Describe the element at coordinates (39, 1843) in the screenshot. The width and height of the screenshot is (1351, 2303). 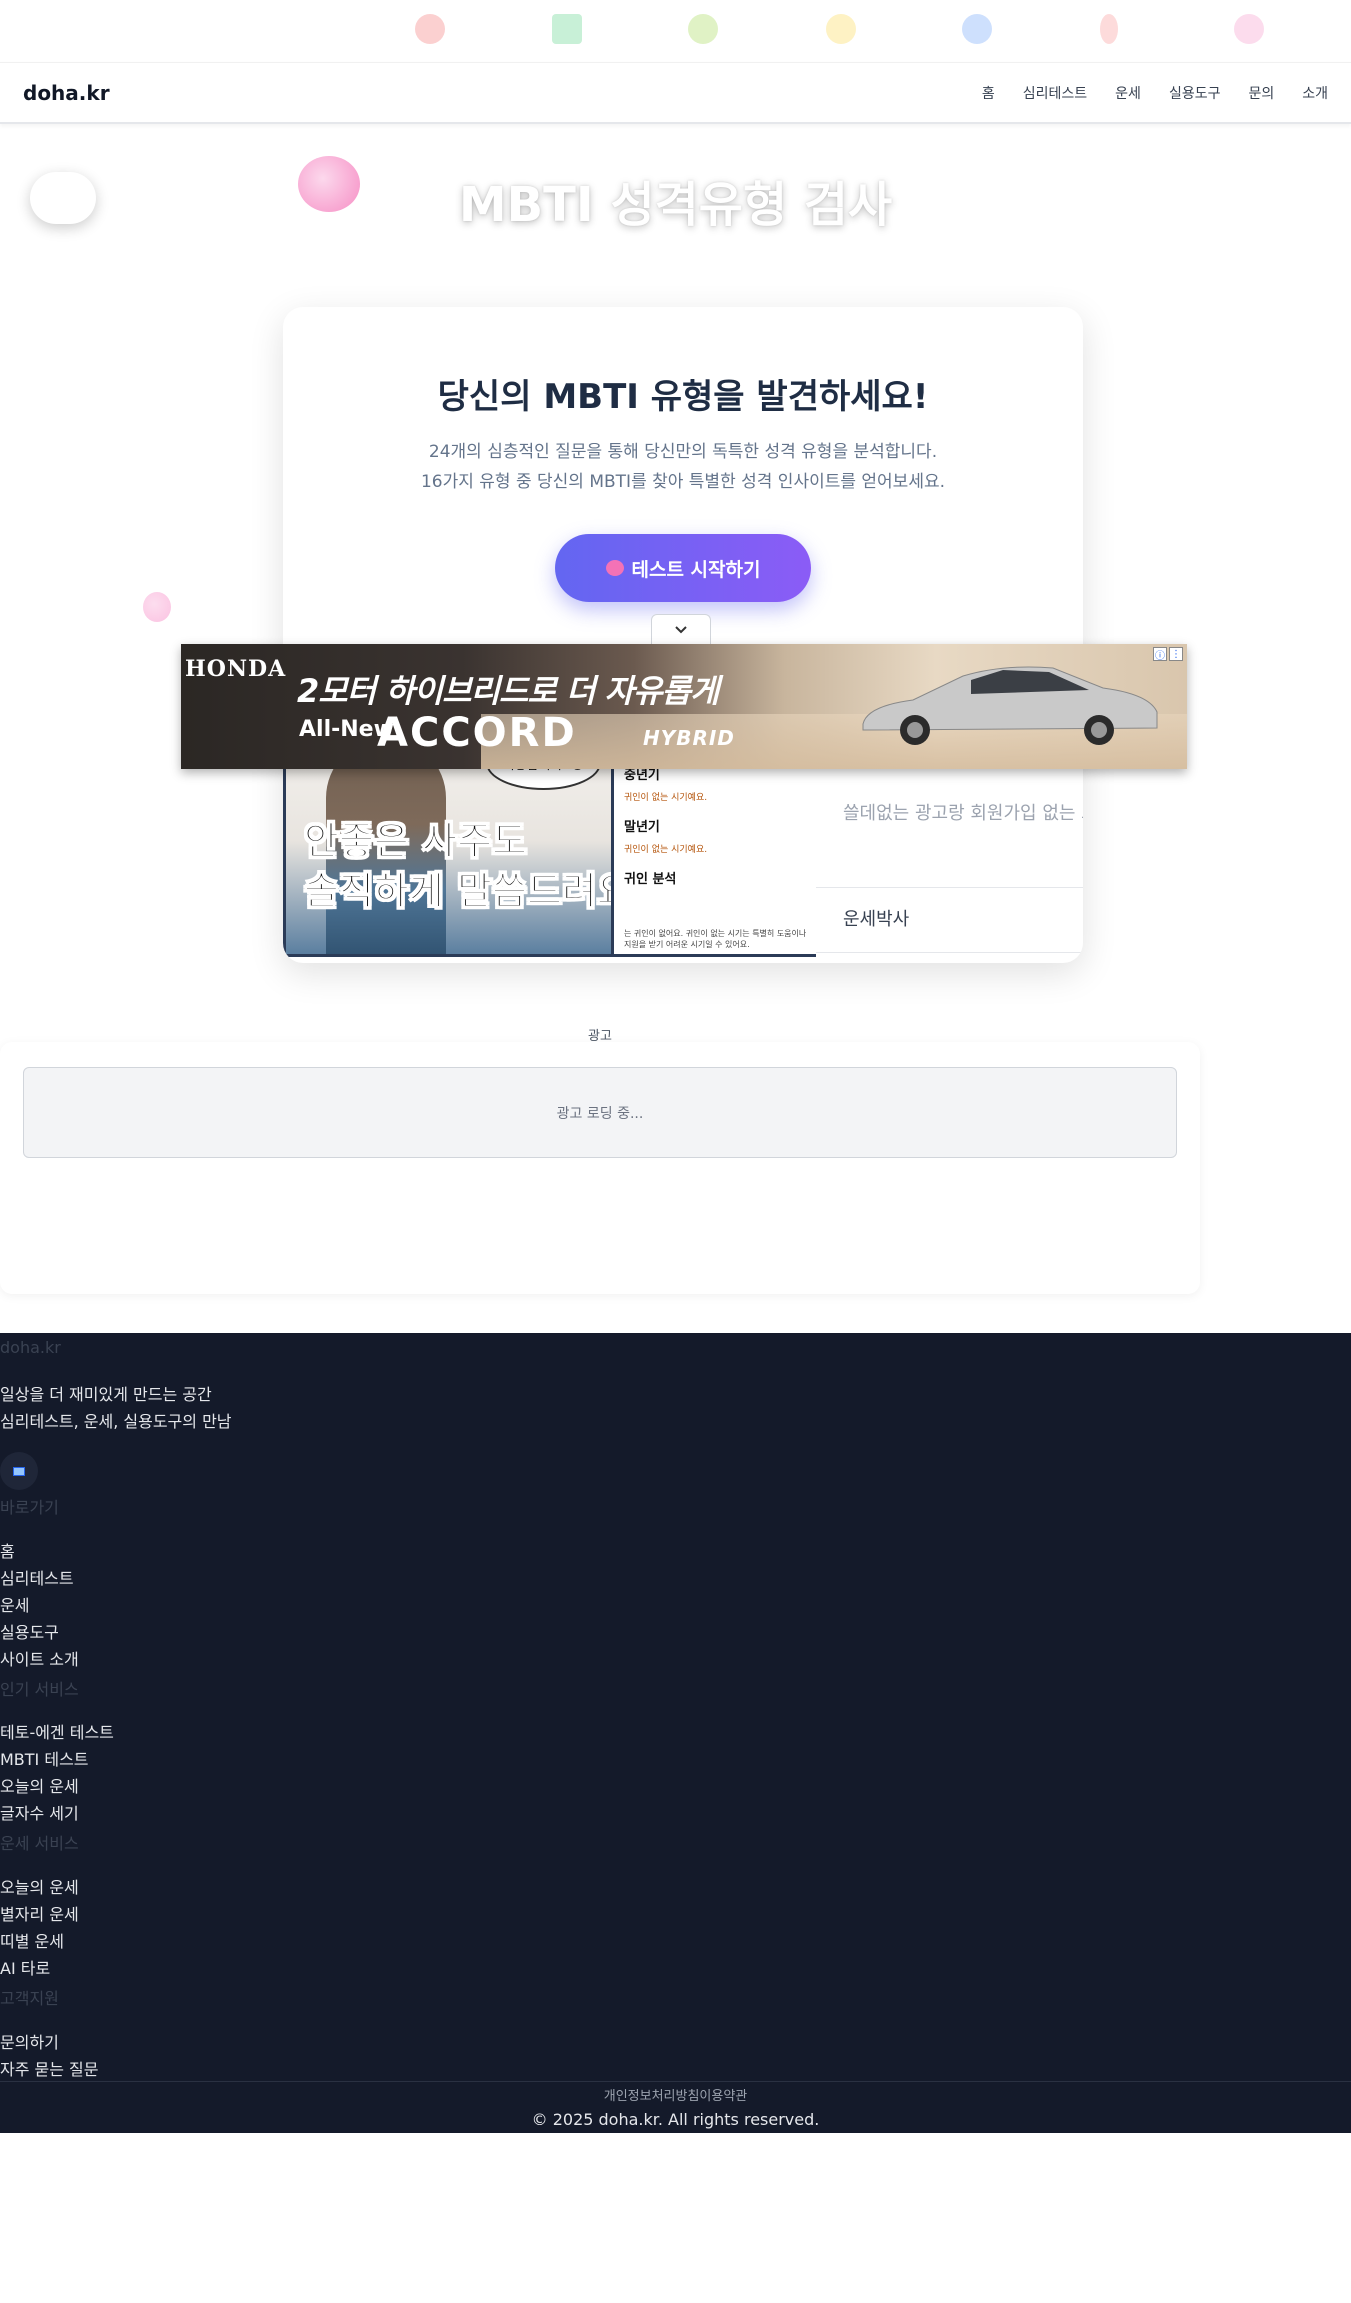
I see `footer-heading-fortune: 운세 서비스` at that location.